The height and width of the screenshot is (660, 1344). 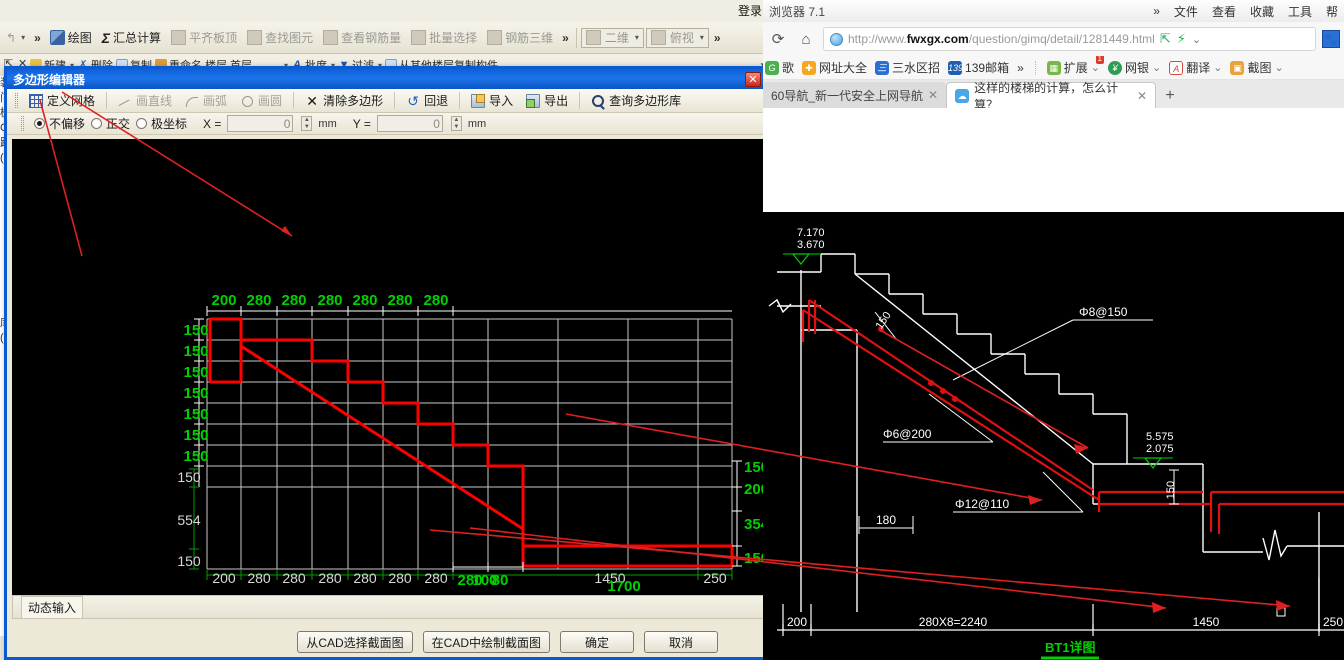 What do you see at coordinates (1156, 67) in the screenshot?
I see `chevron-down-icon-bank: ⌄` at bounding box center [1156, 67].